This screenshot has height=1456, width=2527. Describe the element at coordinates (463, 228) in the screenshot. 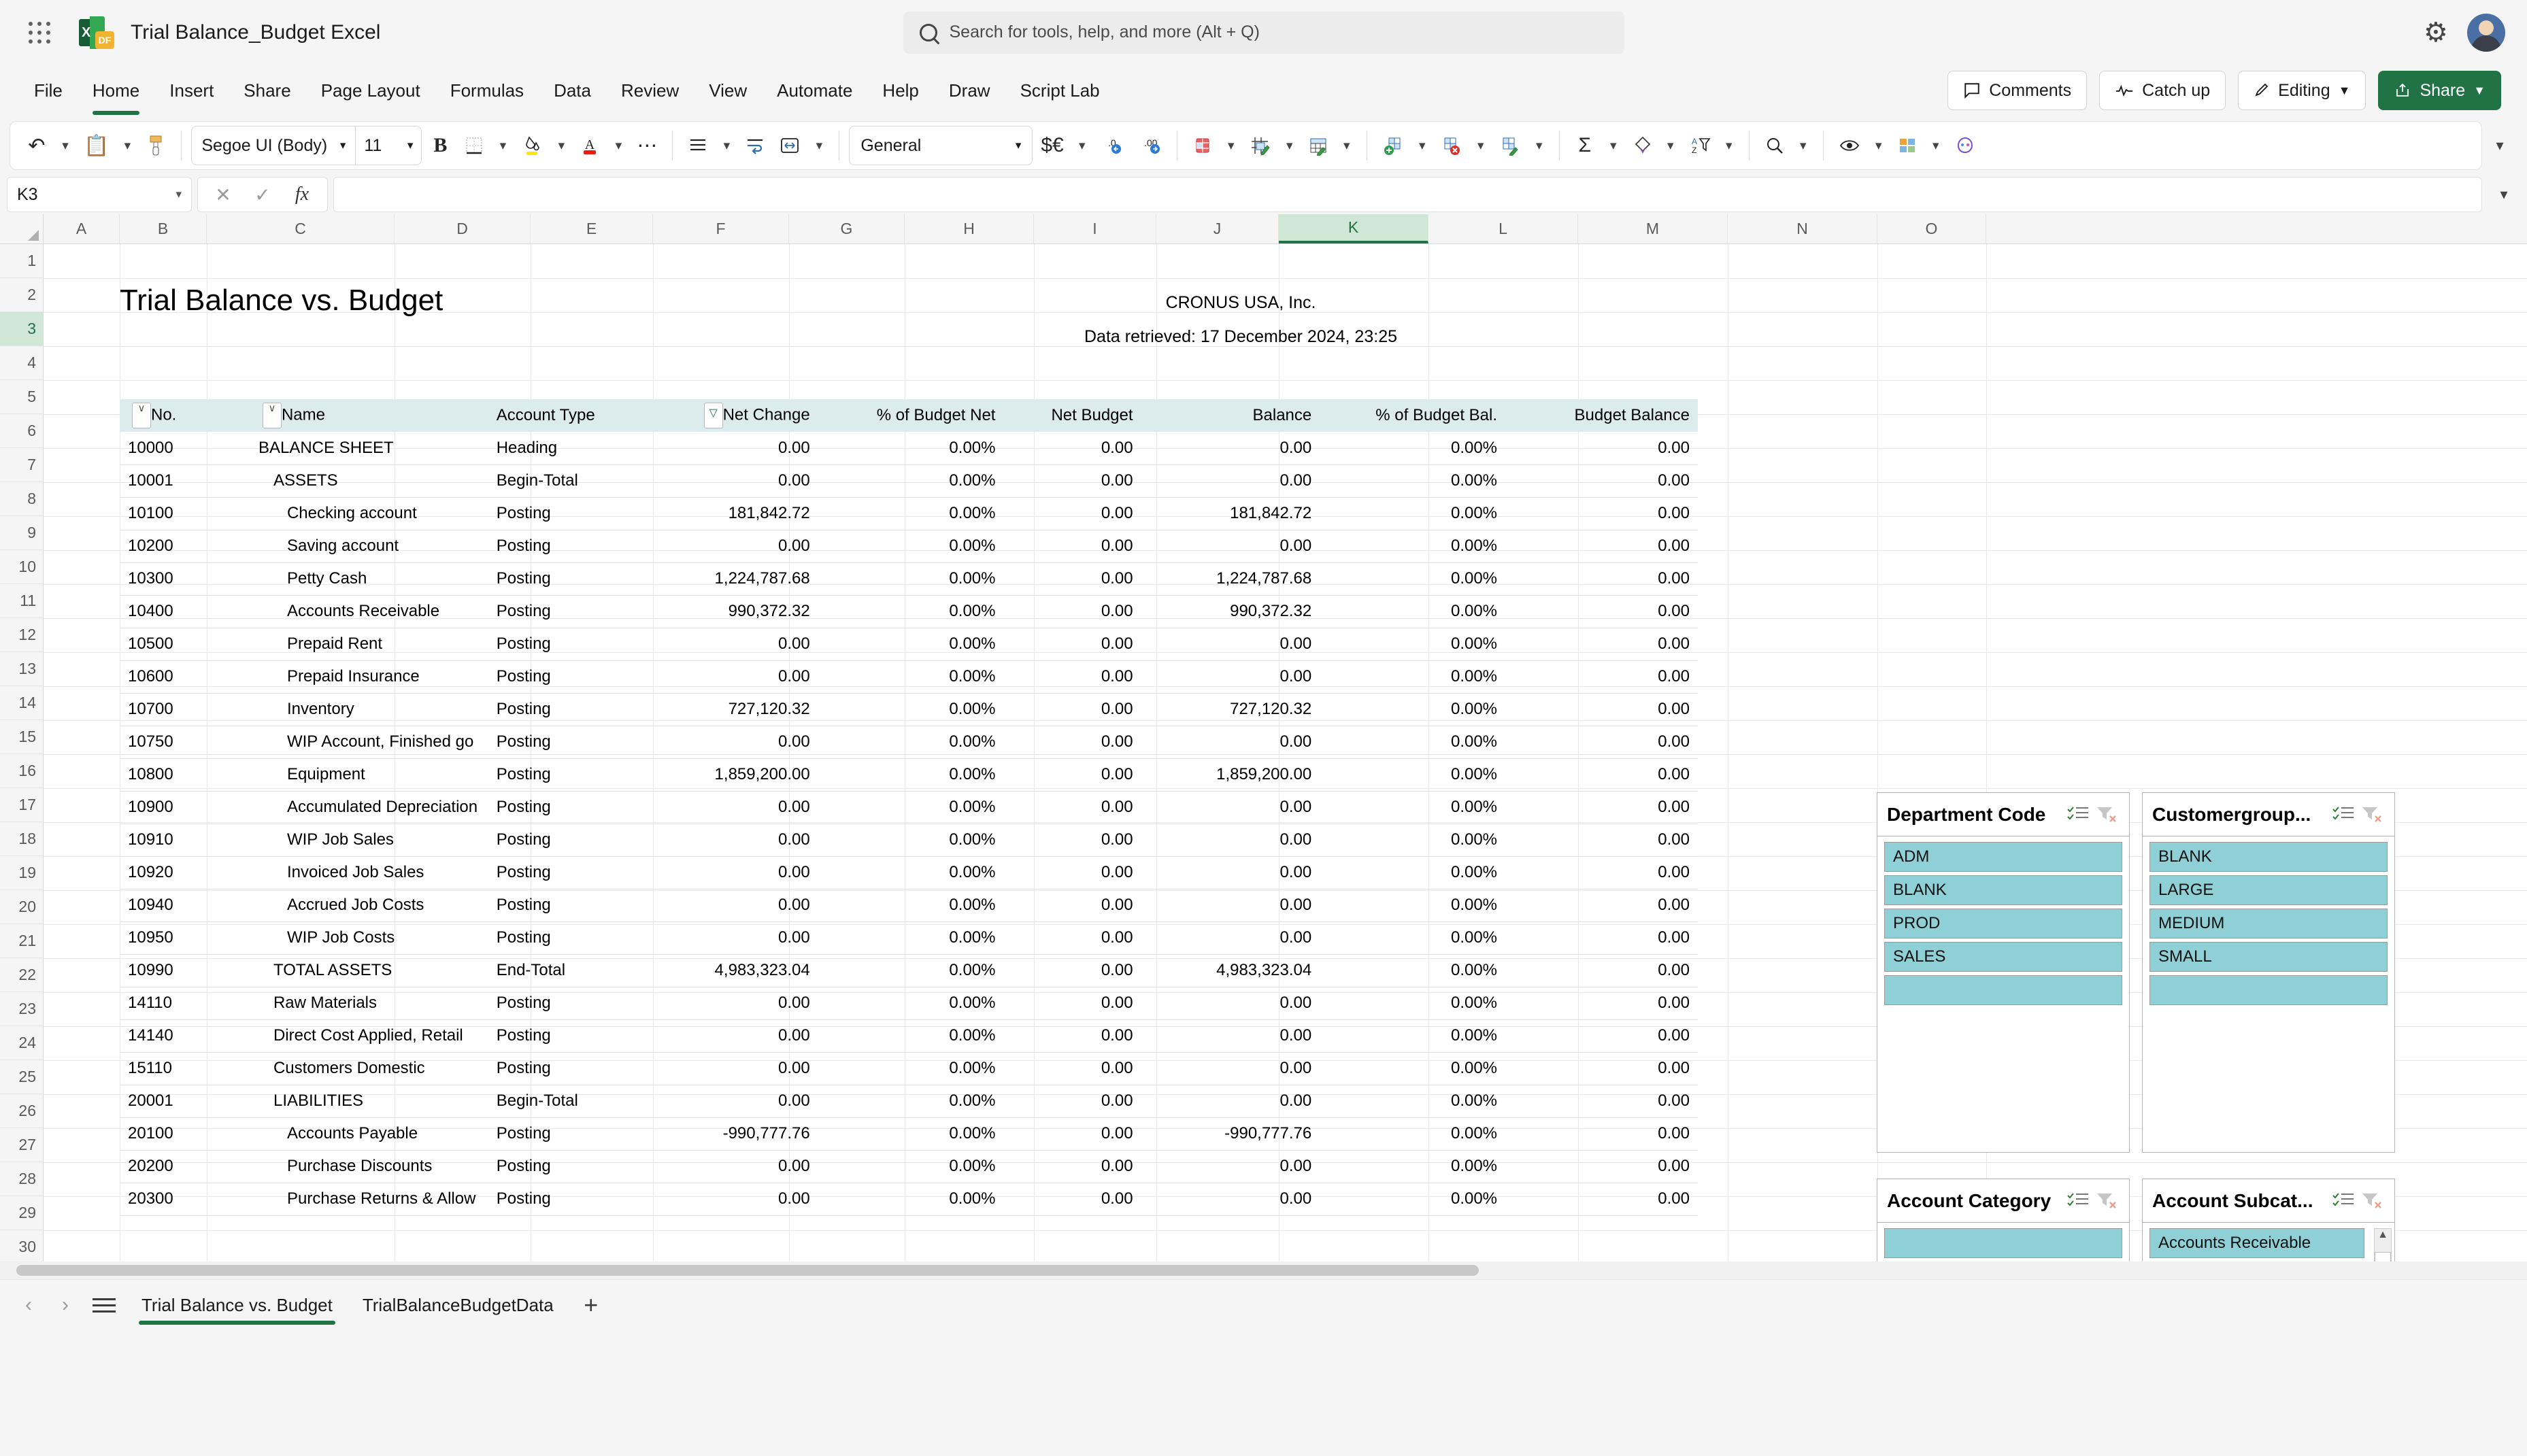

I see `column-header-D: D` at that location.